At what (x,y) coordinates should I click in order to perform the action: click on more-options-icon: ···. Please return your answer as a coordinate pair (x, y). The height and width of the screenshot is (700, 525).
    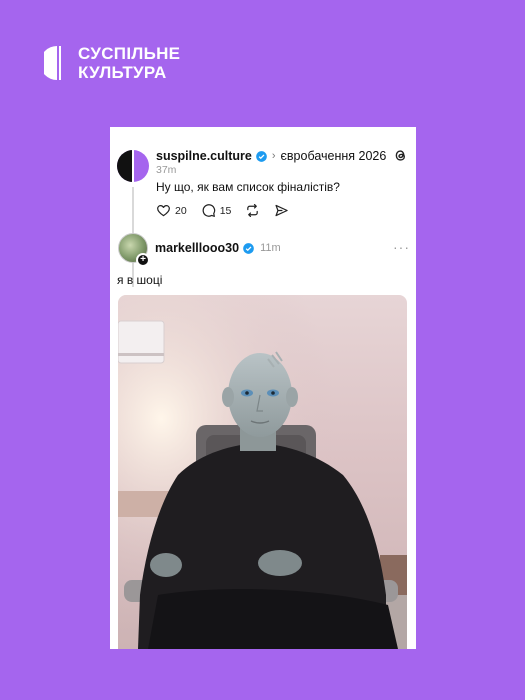
    Looking at the image, I should click on (401, 247).